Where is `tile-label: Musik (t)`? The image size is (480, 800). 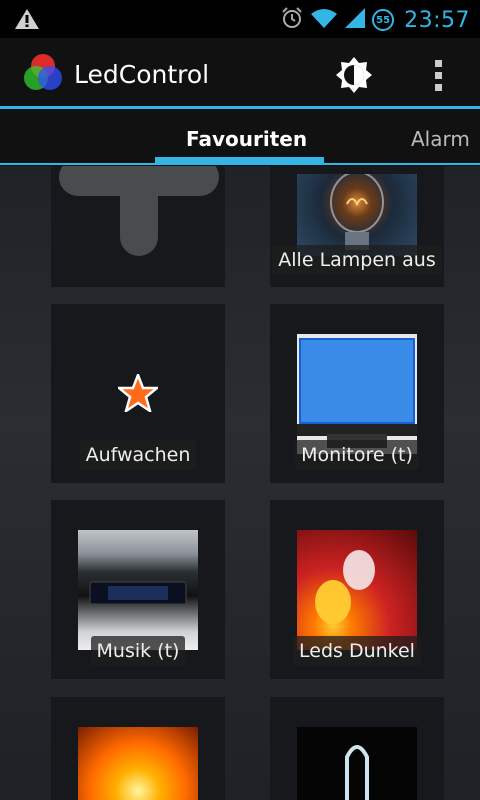 tile-label: Musik (t) is located at coordinates (138, 651).